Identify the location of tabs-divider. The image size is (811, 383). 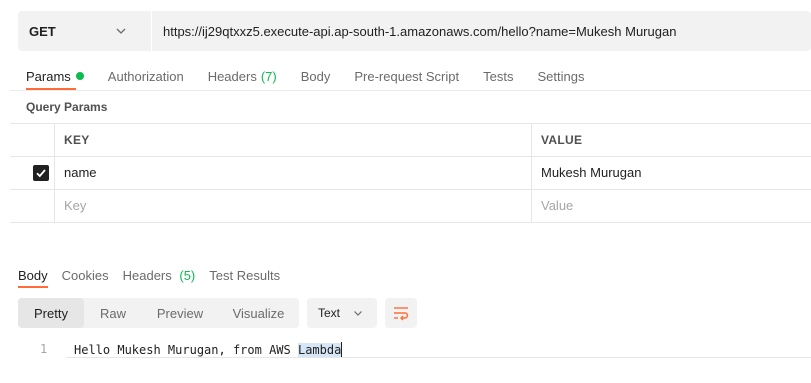
(410, 90).